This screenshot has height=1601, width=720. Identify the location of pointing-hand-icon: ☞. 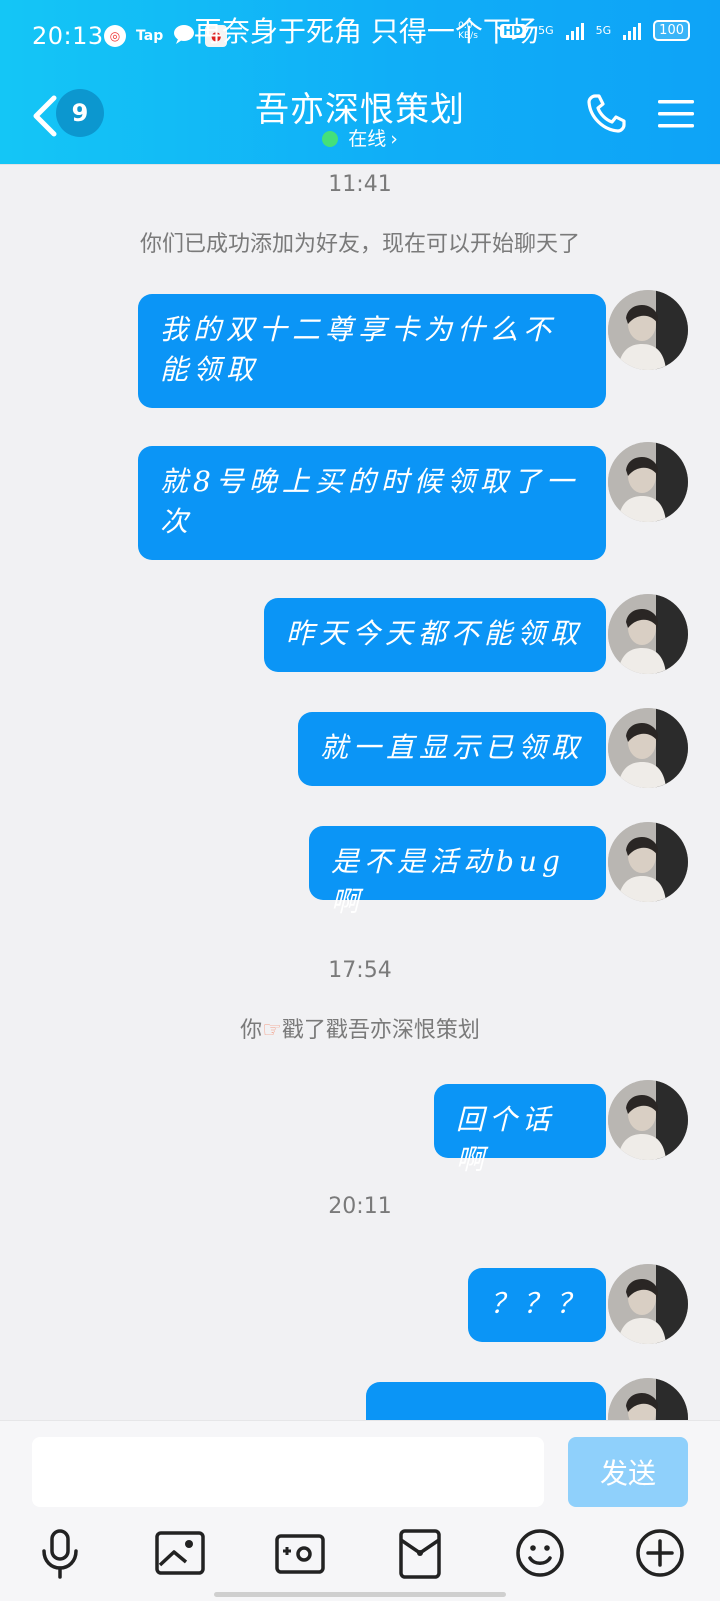
(272, 1030).